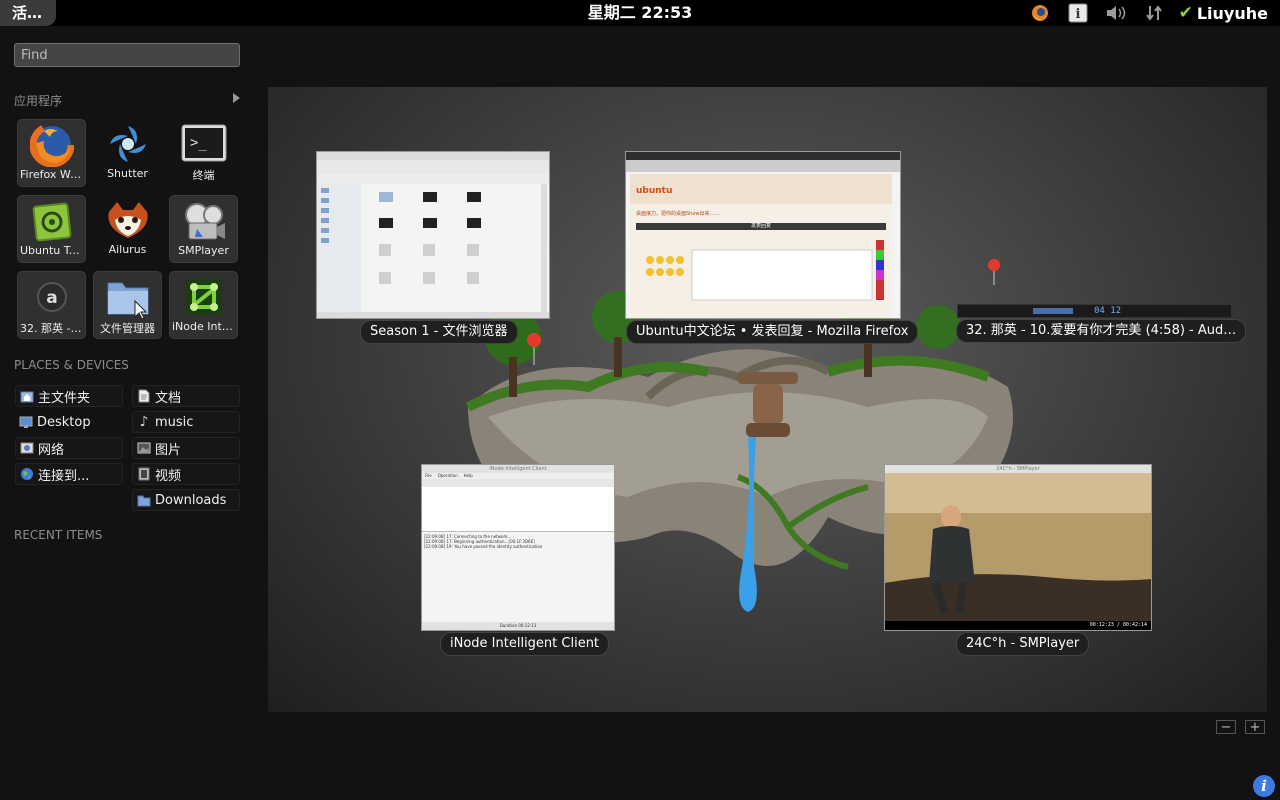  Describe the element at coordinates (144, 474) in the screenshot. I see `film-icon` at that location.